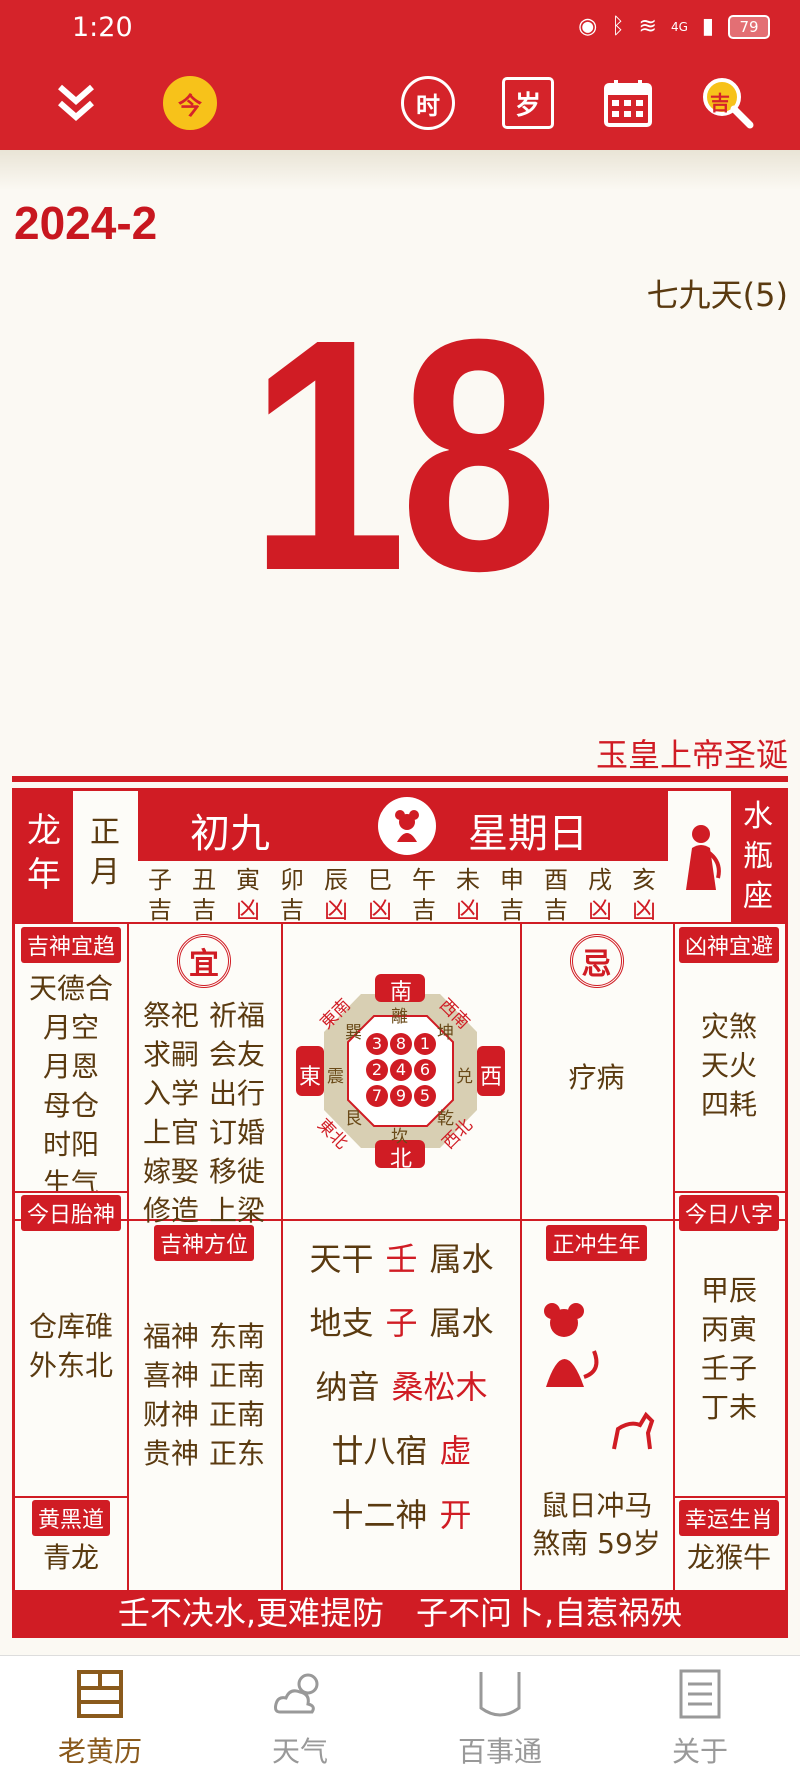 The width and height of the screenshot is (800, 1778). I want to click on calendar-button, so click(628, 103).